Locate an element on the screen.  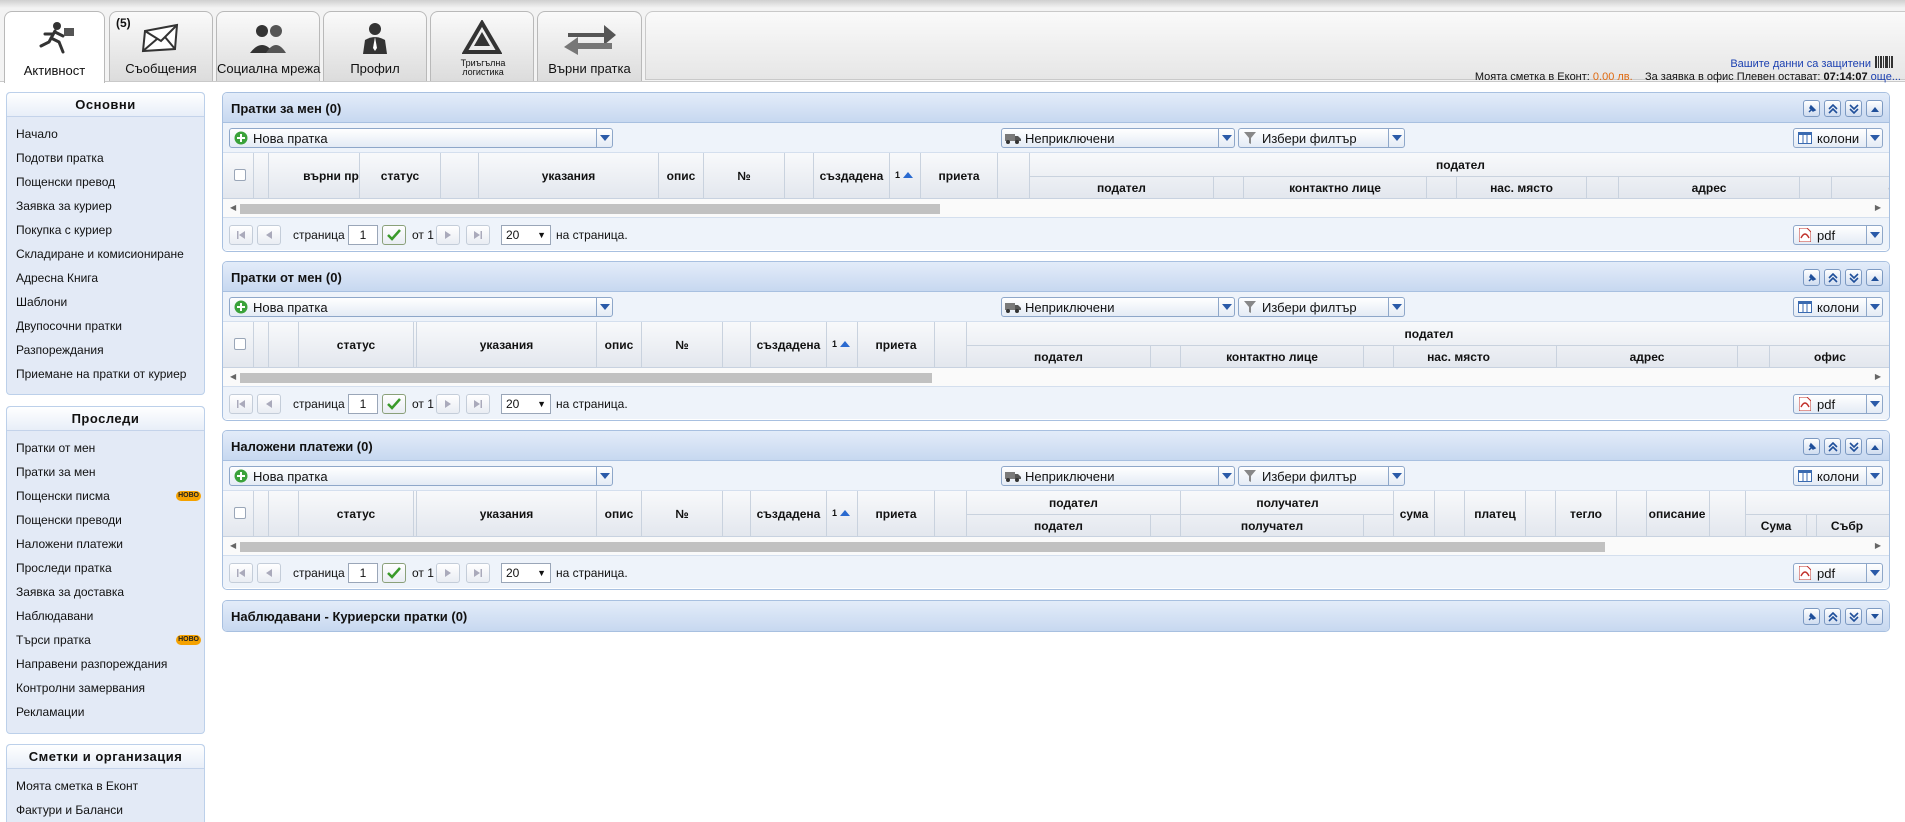
per-page-select: 20 ▼ is located at coordinates (526, 404).